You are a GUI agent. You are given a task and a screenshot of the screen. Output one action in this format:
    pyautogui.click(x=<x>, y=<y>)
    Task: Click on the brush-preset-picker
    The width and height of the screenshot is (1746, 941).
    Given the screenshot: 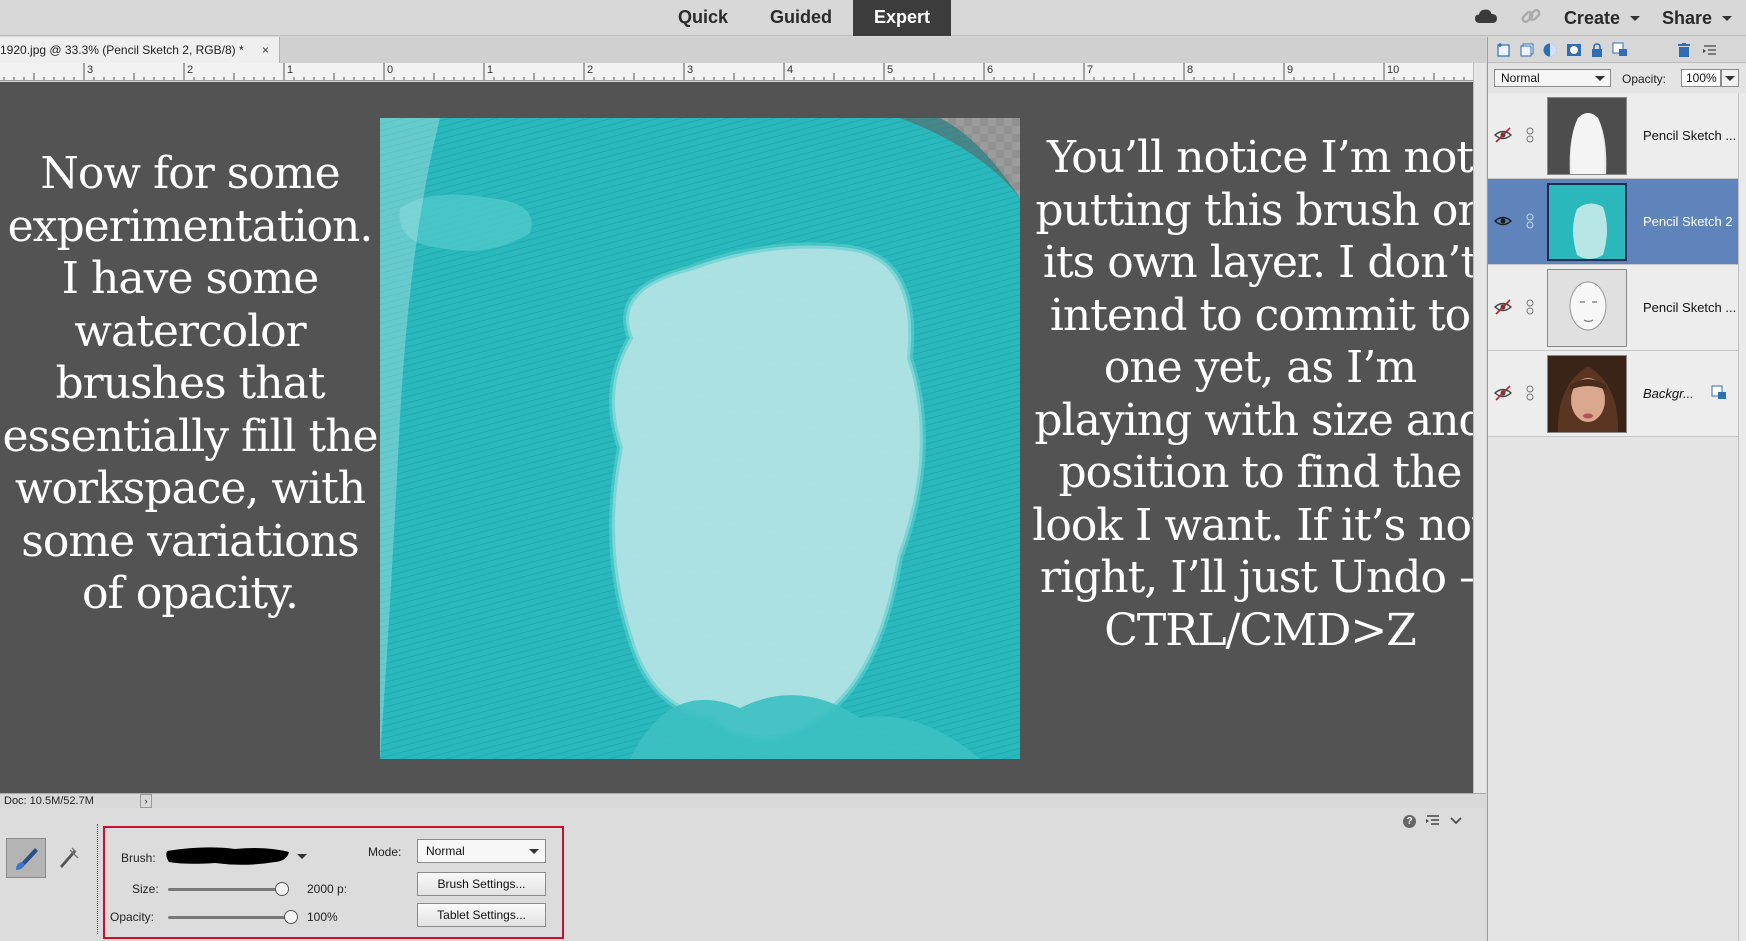 What is the action you would take?
    pyautogui.click(x=228, y=856)
    